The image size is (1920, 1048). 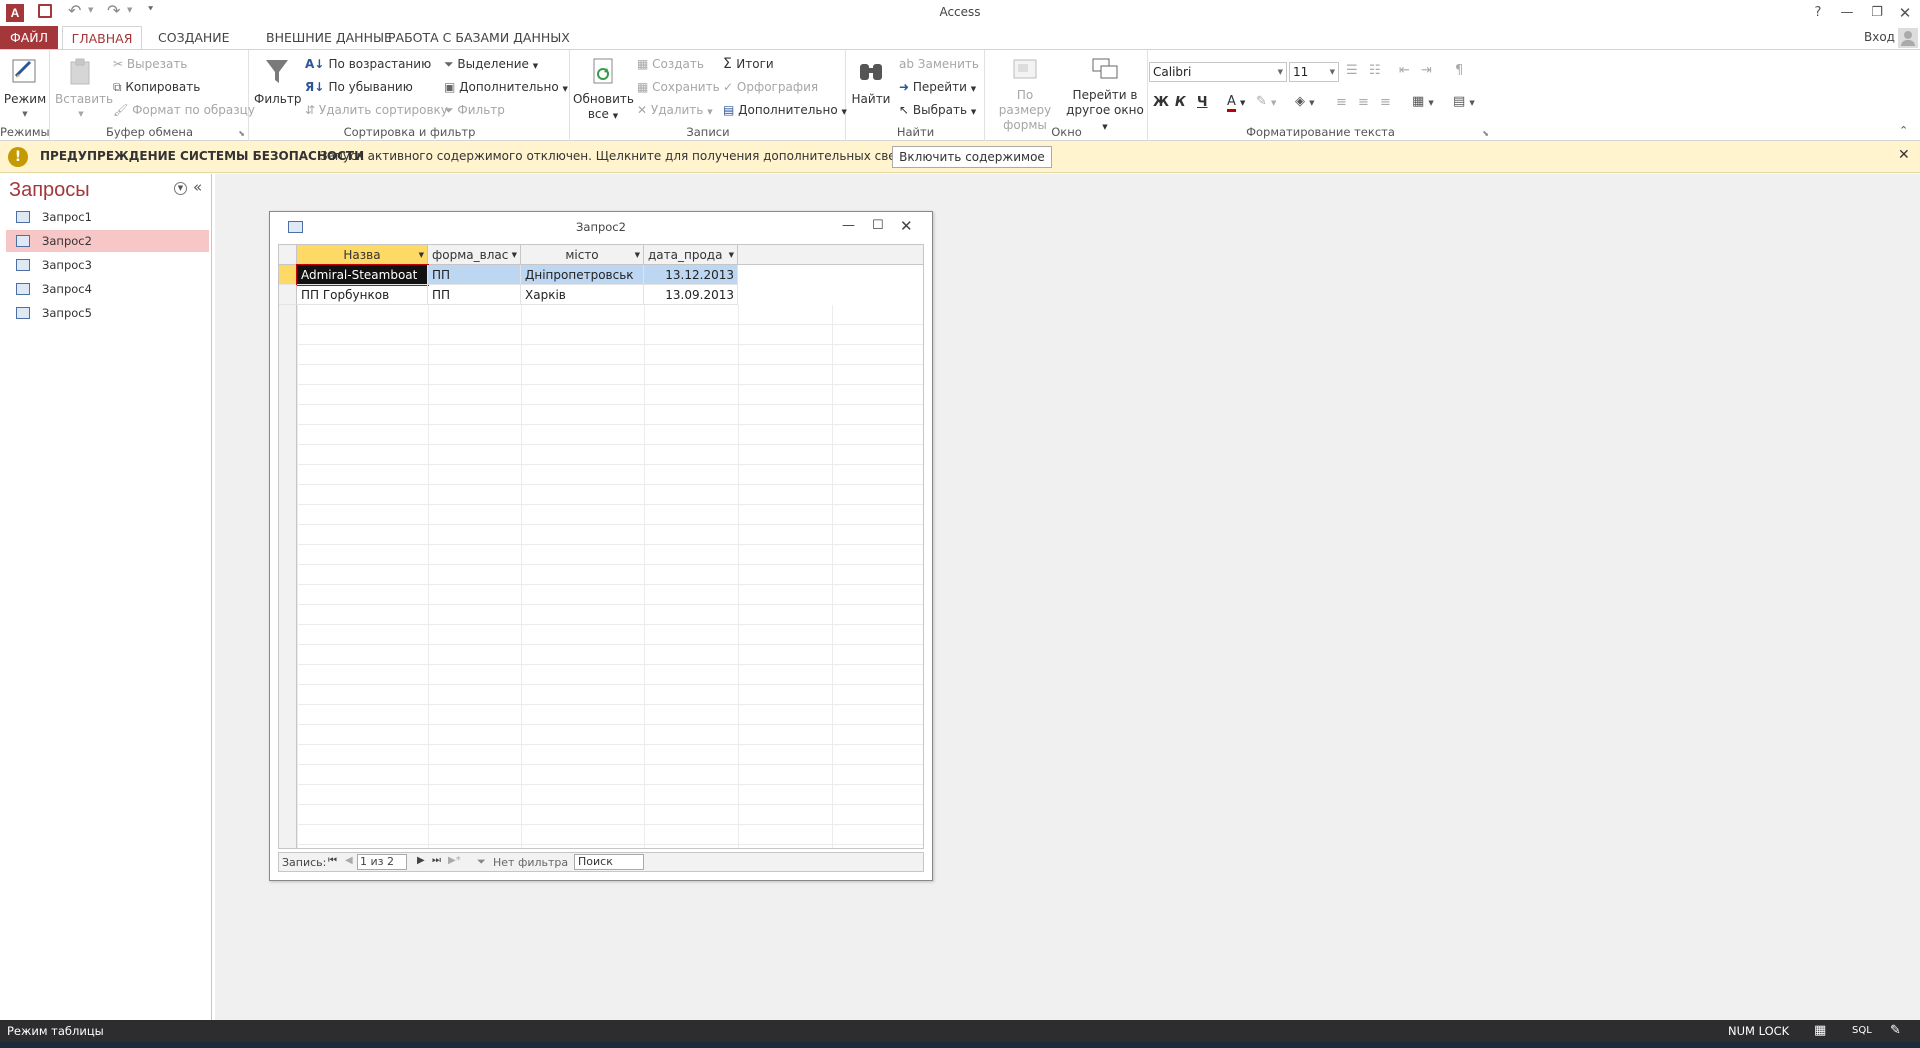 What do you see at coordinates (382, 862) in the screenshot?
I see `record-position-input: 1 из 2` at bounding box center [382, 862].